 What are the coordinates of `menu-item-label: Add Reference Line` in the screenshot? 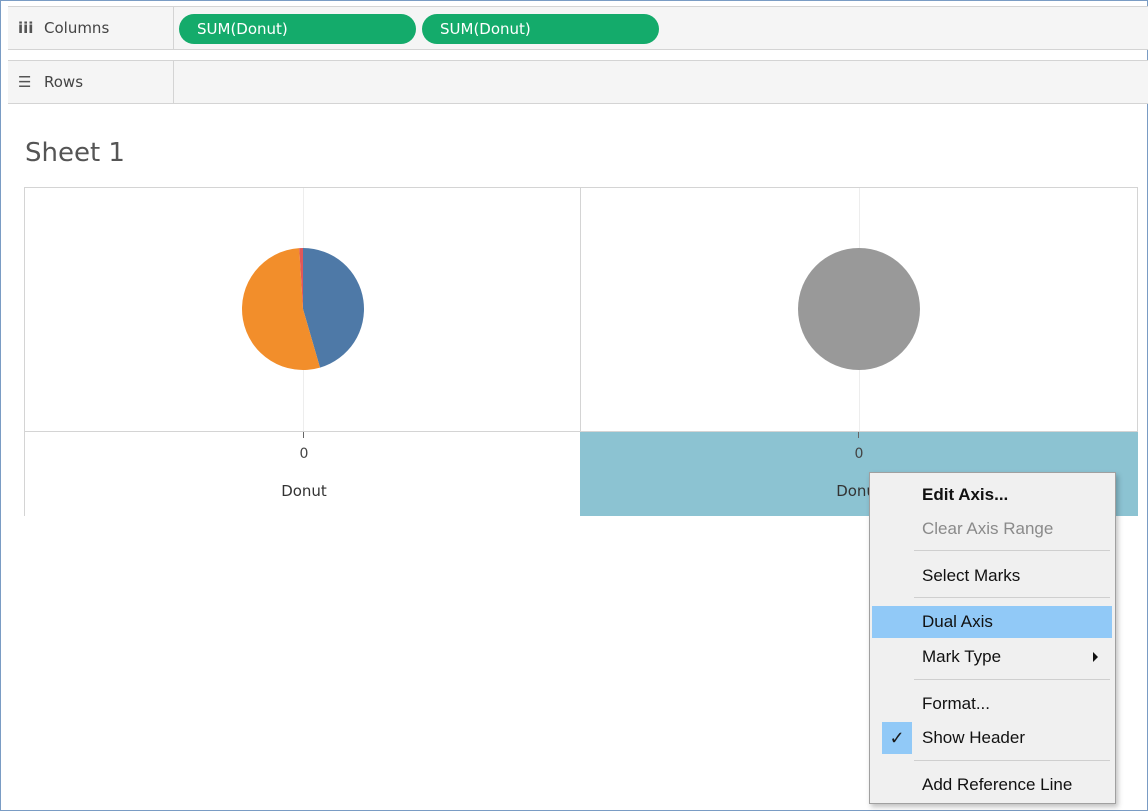 It's located at (997, 784).